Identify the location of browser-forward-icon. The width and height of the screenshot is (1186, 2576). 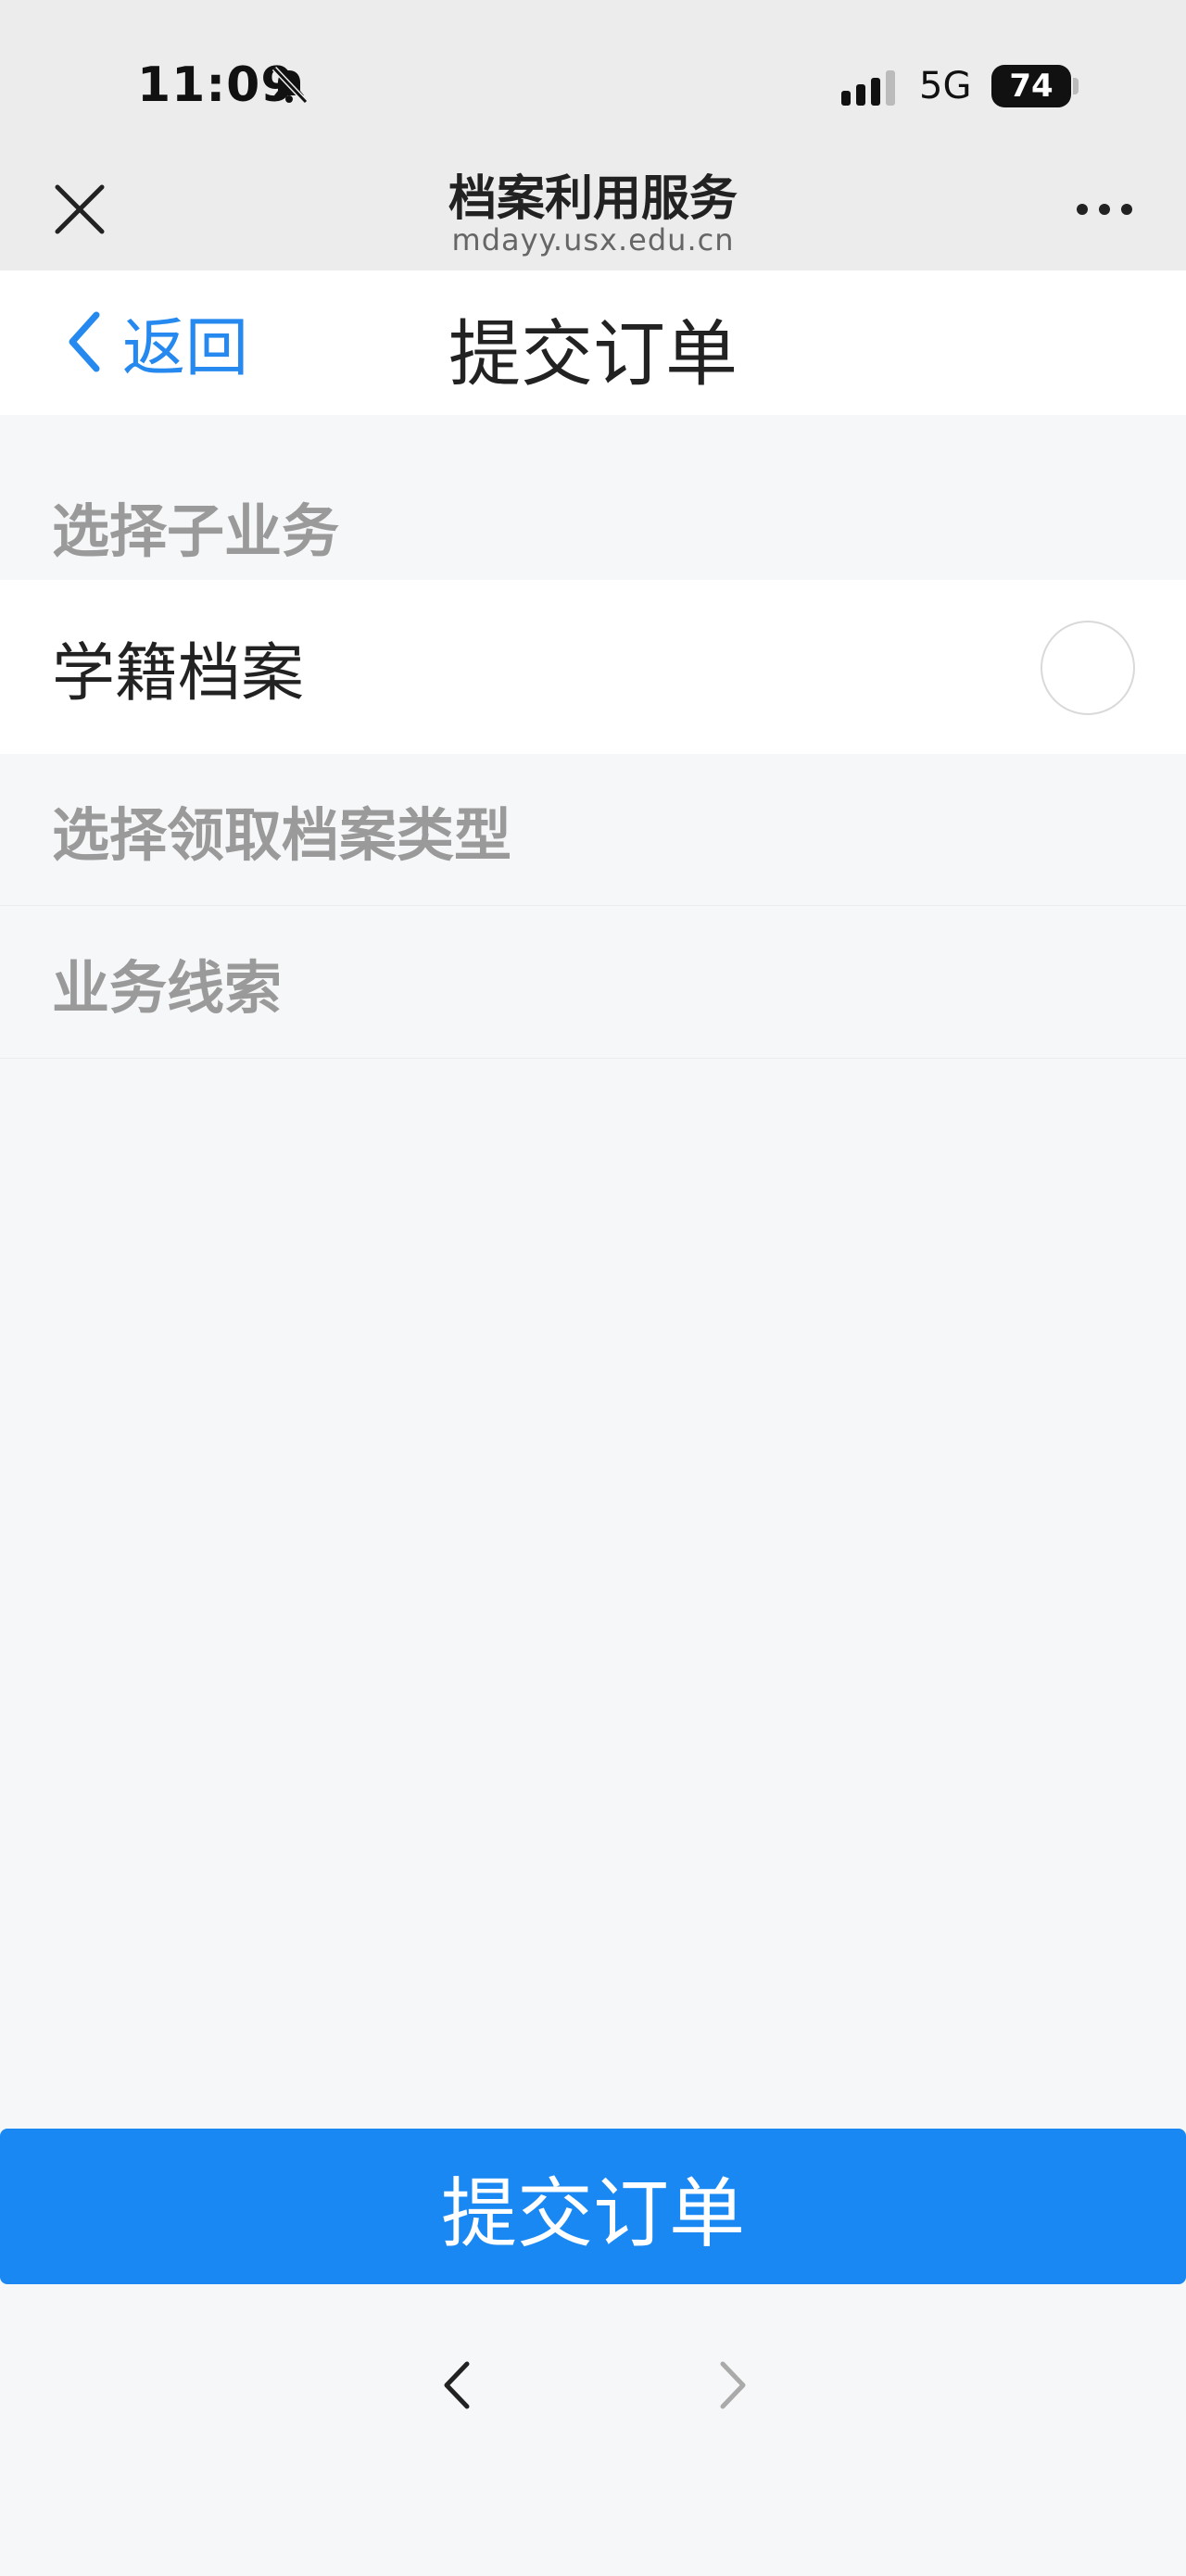
(731, 2385).